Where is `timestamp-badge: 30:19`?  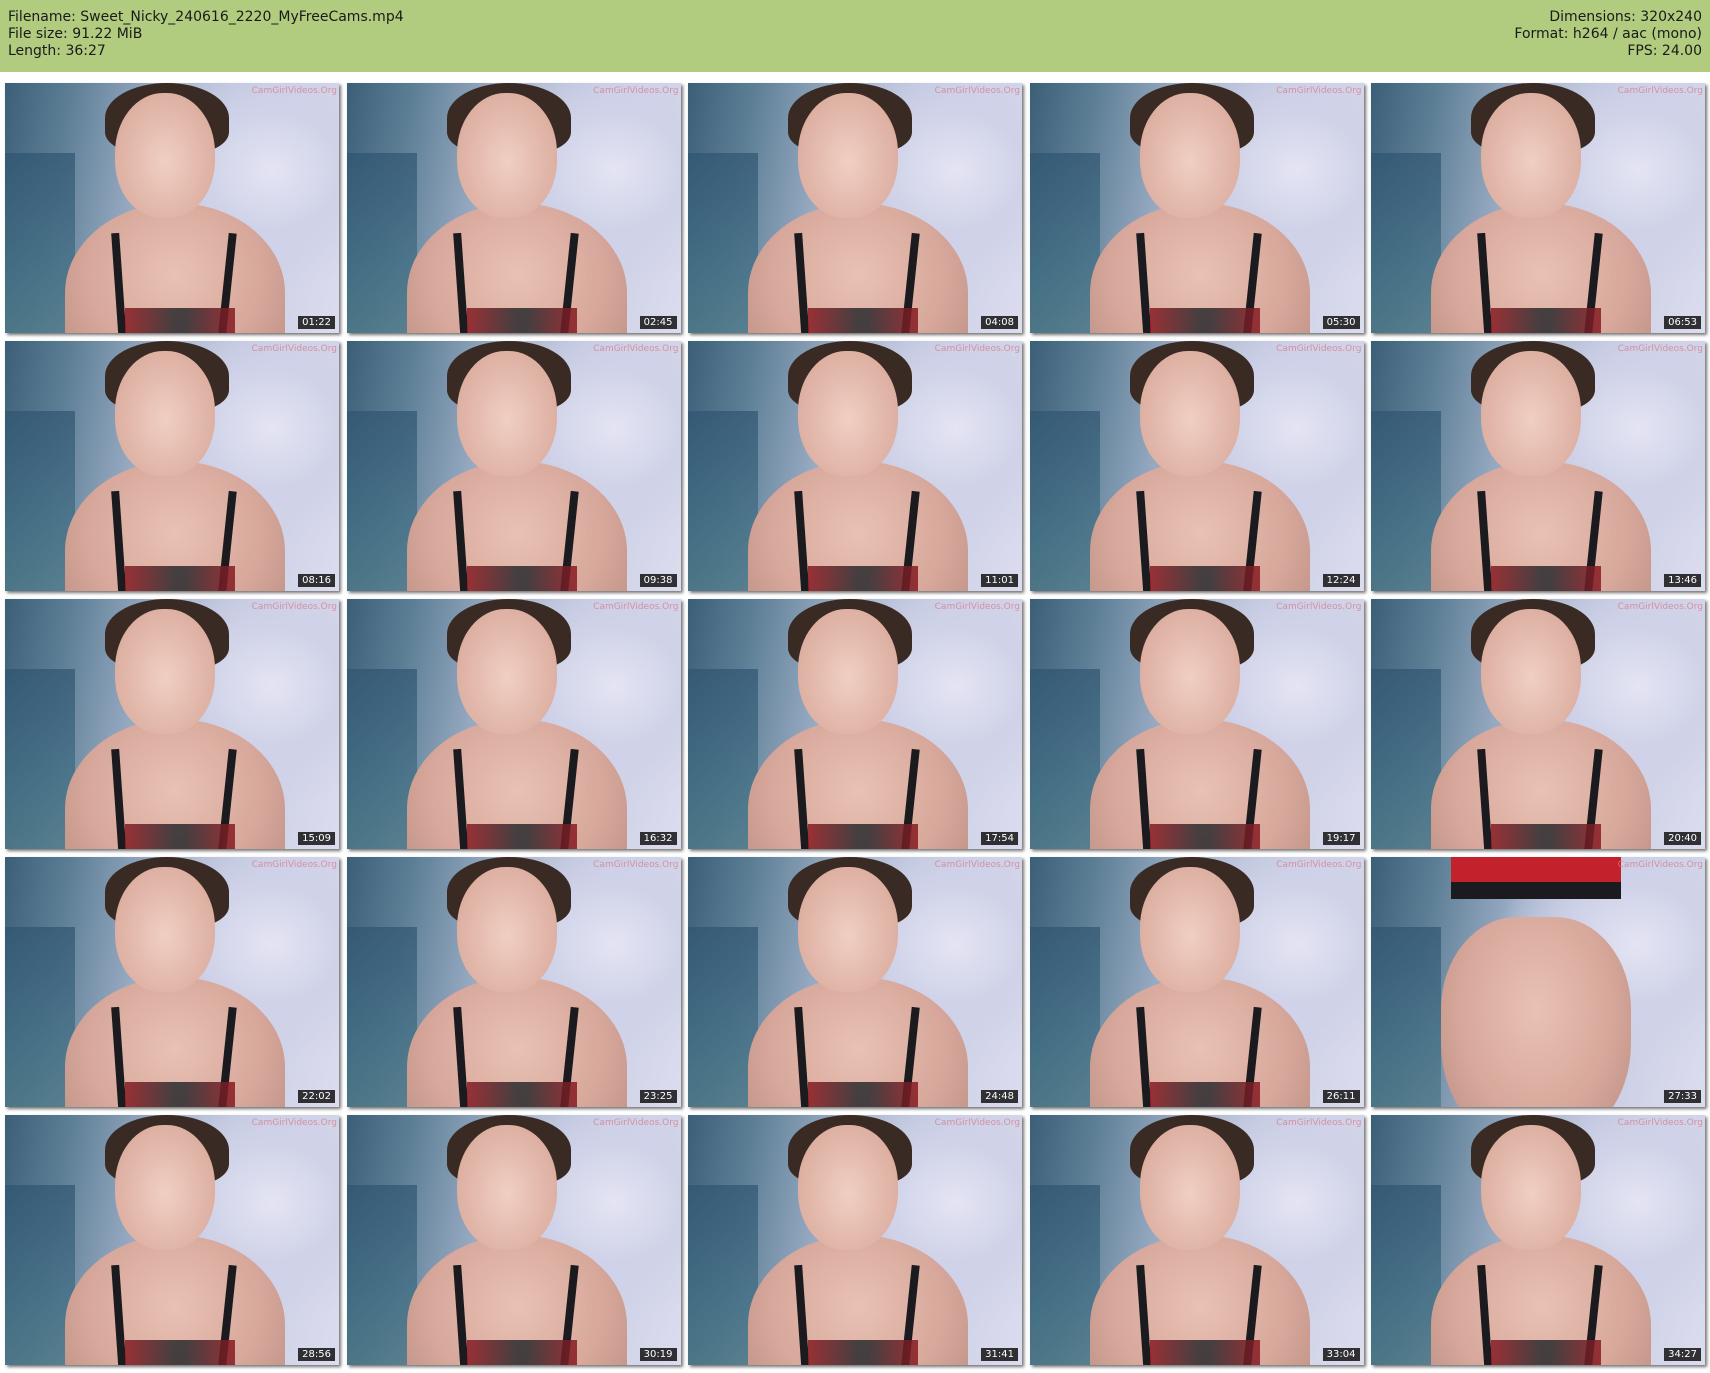
timestamp-badge: 30:19 is located at coordinates (658, 1354).